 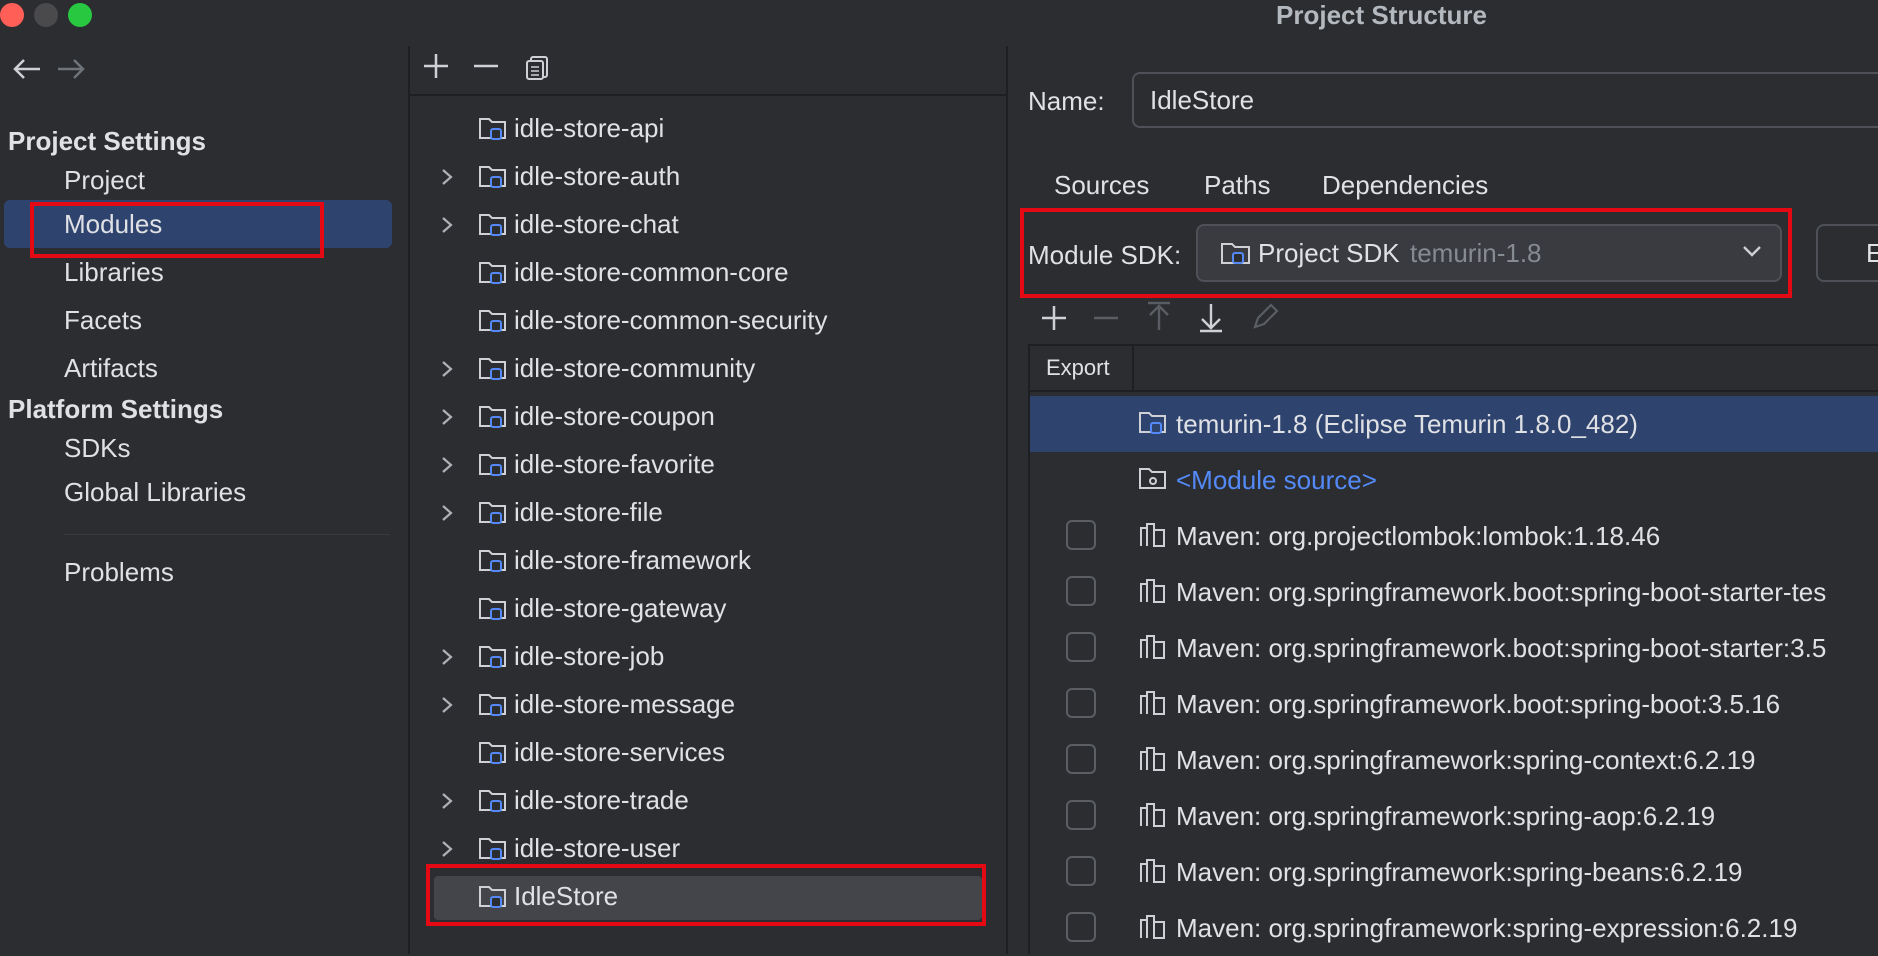 What do you see at coordinates (708, 656) in the screenshot?
I see `tree-item-idle-store-job: idle-store-job` at bounding box center [708, 656].